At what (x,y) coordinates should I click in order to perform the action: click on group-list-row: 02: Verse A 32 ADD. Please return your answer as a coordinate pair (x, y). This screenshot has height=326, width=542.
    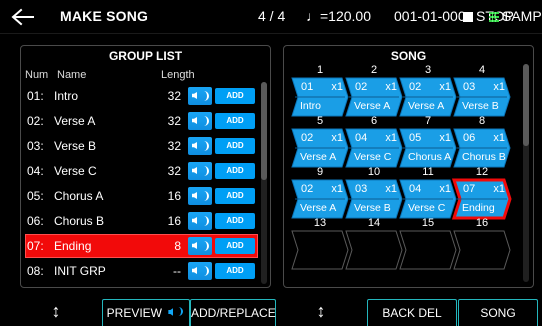
    Looking at the image, I should click on (141, 121).